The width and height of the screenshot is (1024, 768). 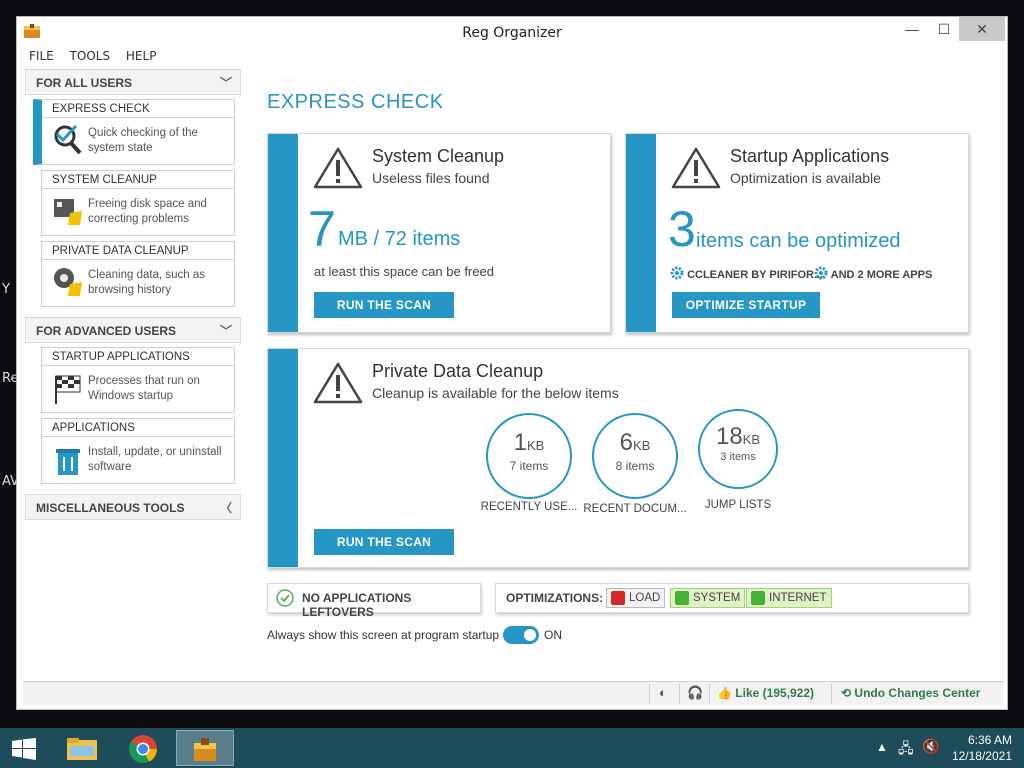 What do you see at coordinates (982, 748) in the screenshot?
I see `clock: 6:36 AM 12/18/2021` at bounding box center [982, 748].